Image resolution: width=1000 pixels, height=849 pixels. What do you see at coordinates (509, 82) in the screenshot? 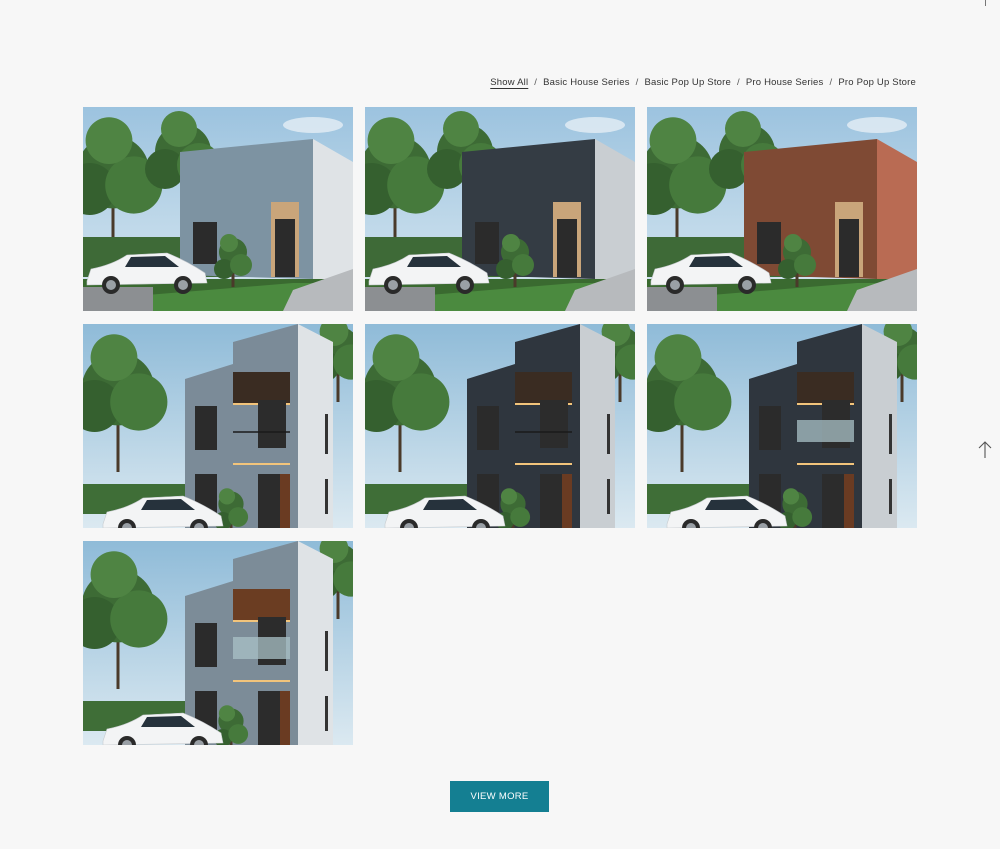
I see `filter-show-all: Show All` at bounding box center [509, 82].